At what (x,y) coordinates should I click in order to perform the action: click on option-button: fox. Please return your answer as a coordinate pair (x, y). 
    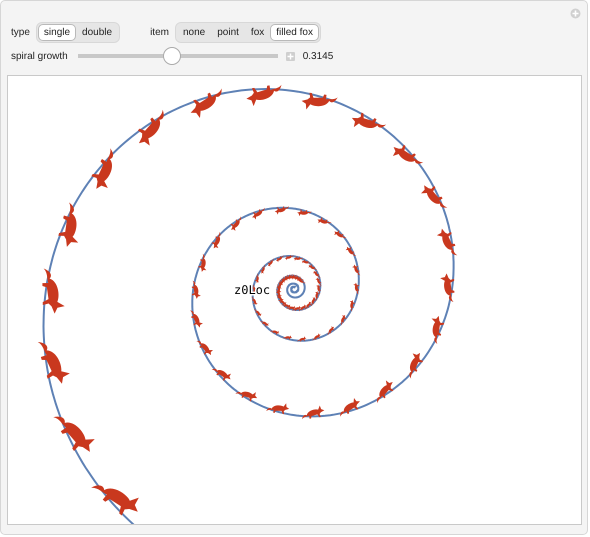
    Looking at the image, I should click on (257, 32).